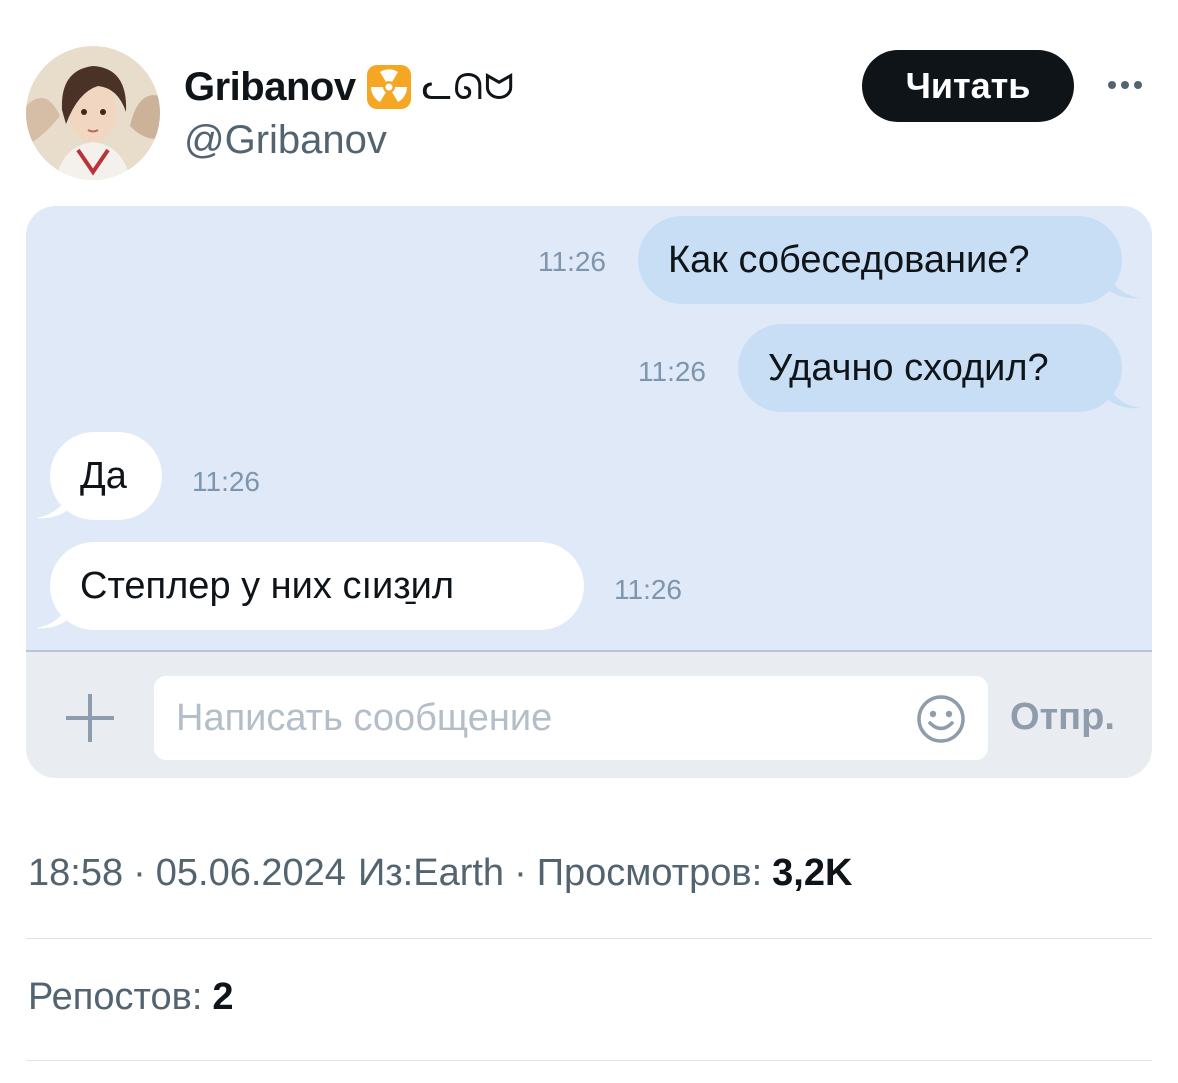 This screenshot has height=1083, width=1178. I want to click on tweet-source: Из:Earth, so click(431, 873).